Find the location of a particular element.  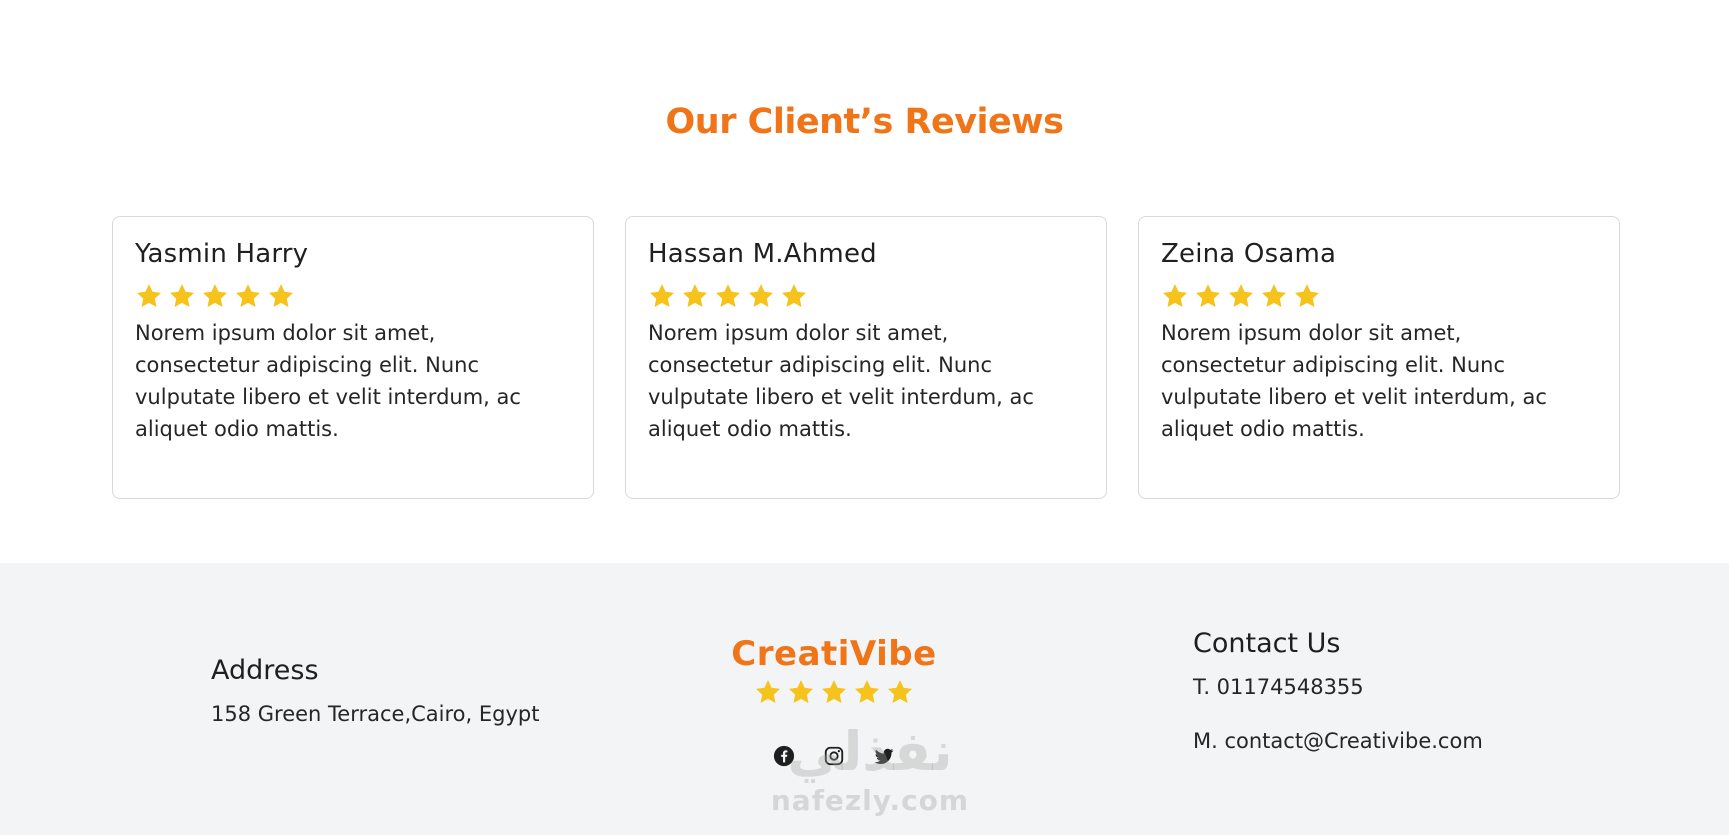

brand-logo: CreatiVibe is located at coordinates (834, 654).